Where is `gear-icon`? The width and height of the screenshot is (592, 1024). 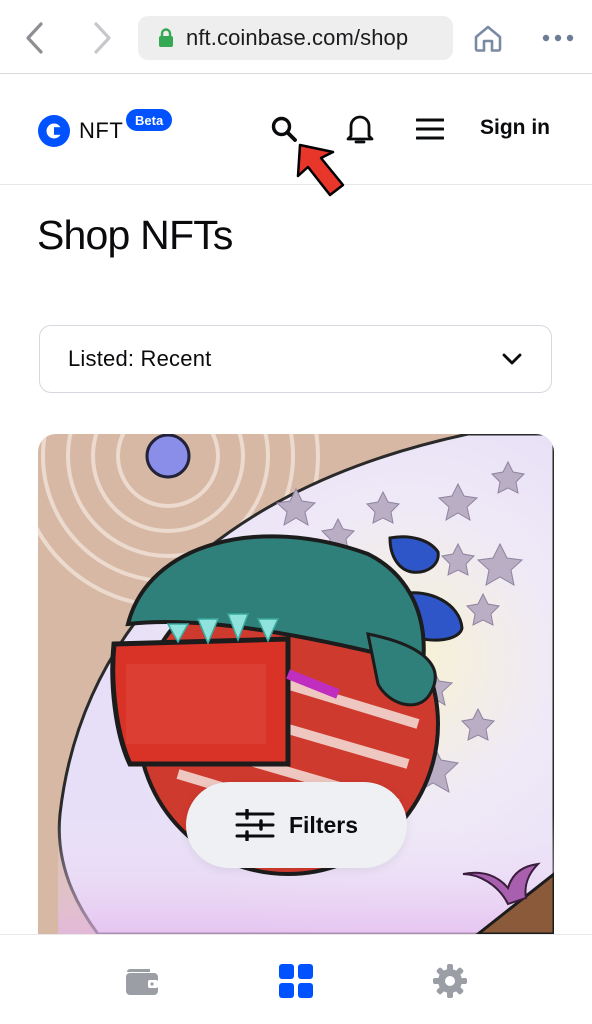 gear-icon is located at coordinates (450, 981).